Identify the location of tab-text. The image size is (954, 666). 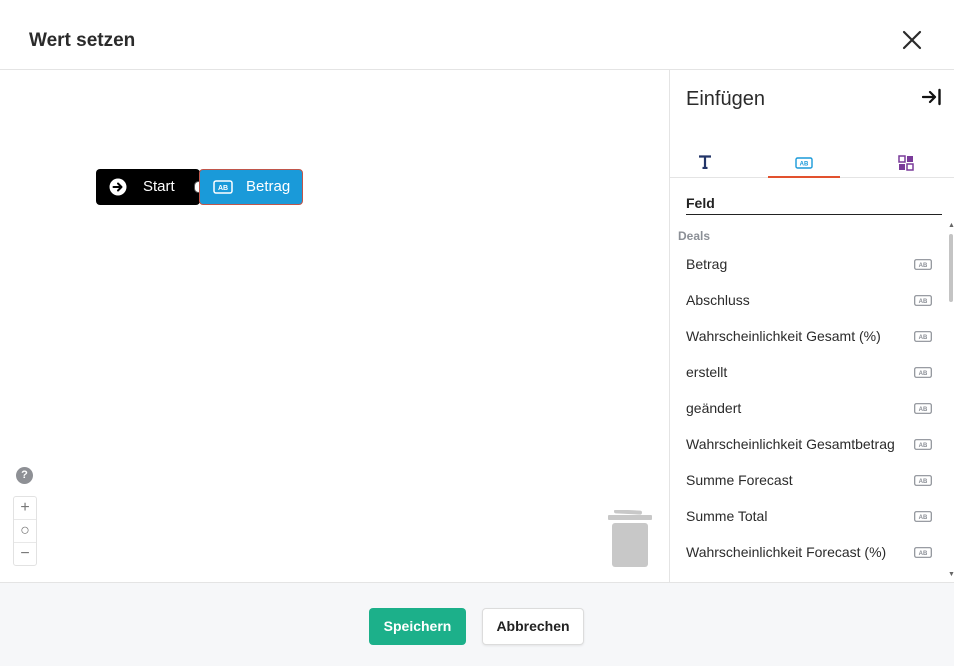
(706, 164).